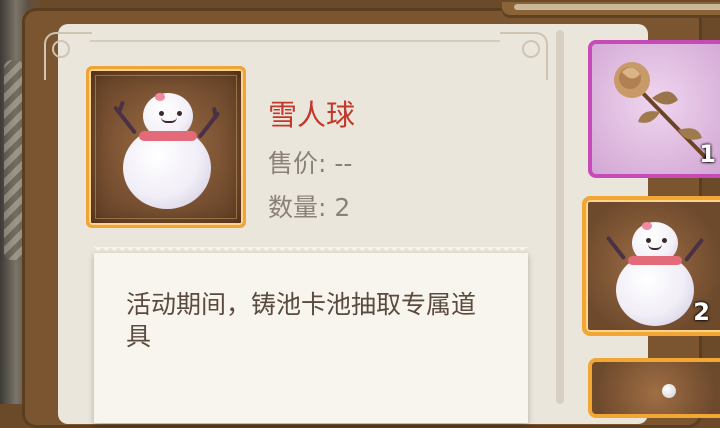 Image resolution: width=720 pixels, height=428 pixels. Describe the element at coordinates (611, 10) in the screenshot. I see `panel-top-tab` at that location.